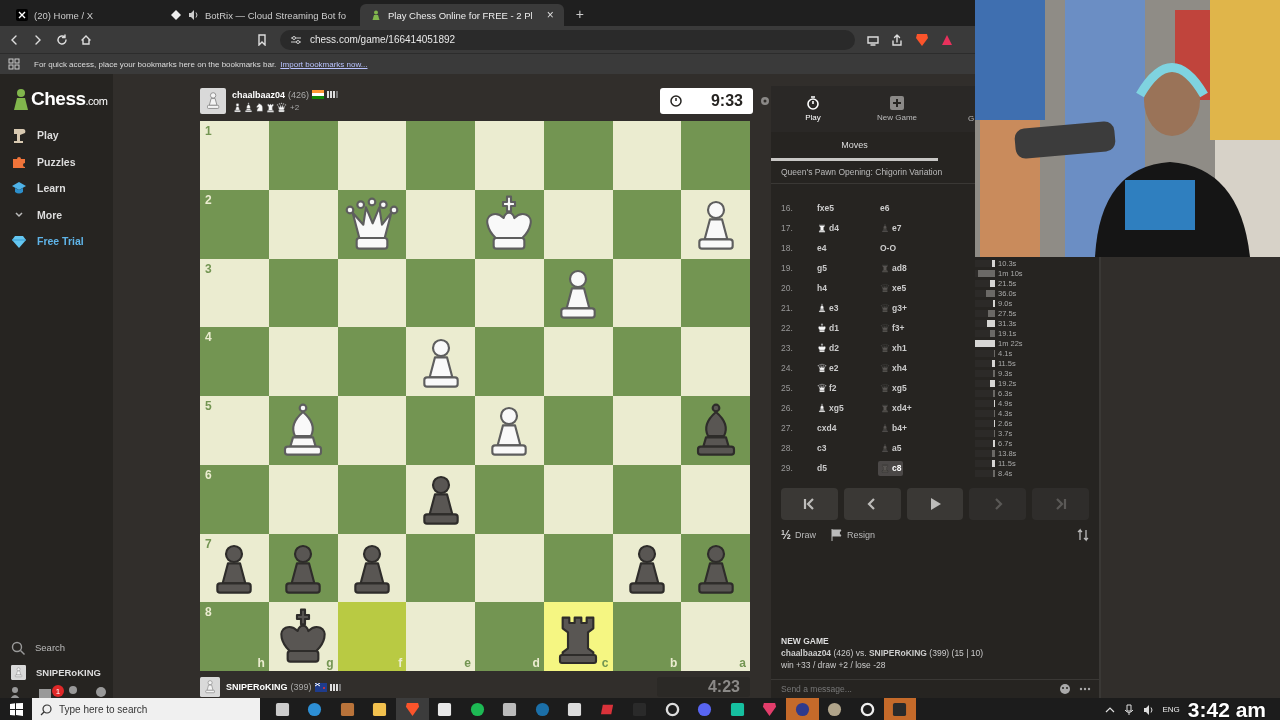 This screenshot has height=720, width=1280. I want to click on rank-label: 1, so click(208, 131).